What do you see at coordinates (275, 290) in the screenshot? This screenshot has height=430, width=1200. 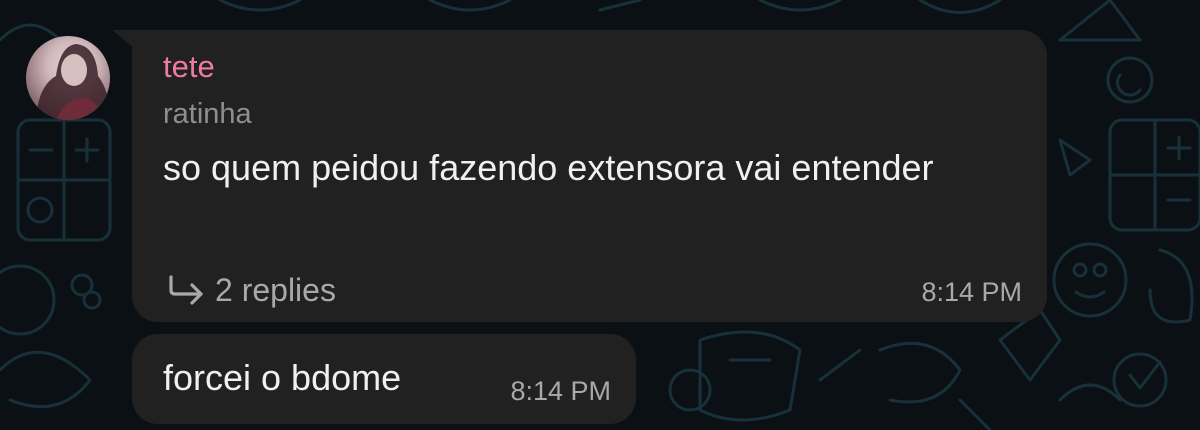 I see `replies-count: 2 replies` at bounding box center [275, 290].